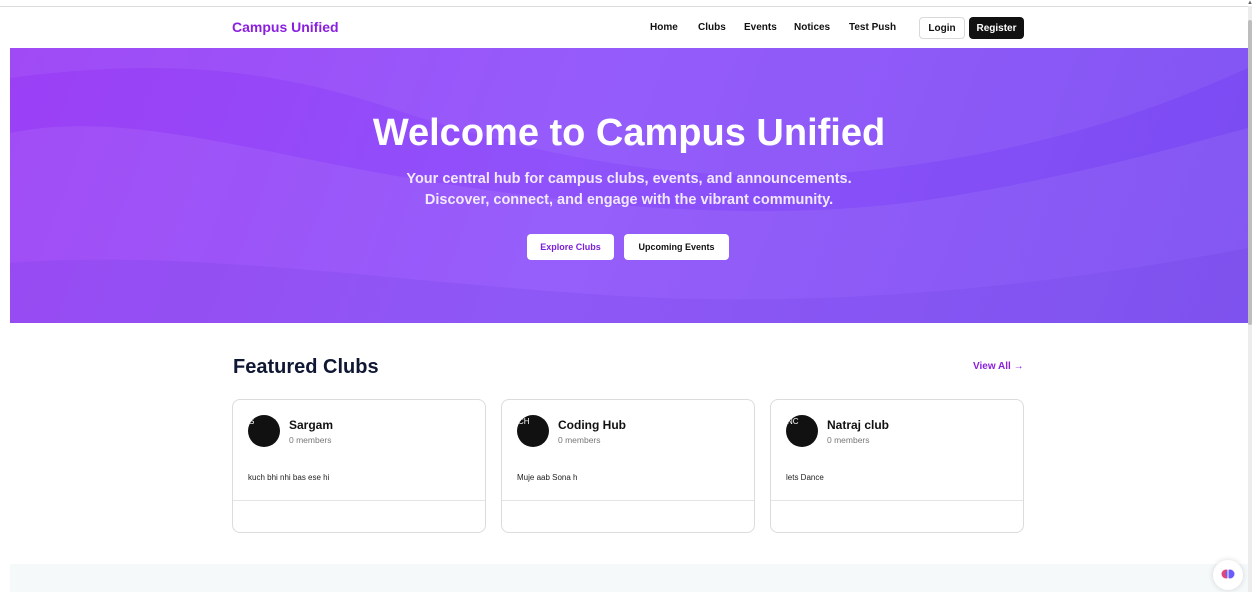  Describe the element at coordinates (942, 28) in the screenshot. I see `login-button: Login` at that location.